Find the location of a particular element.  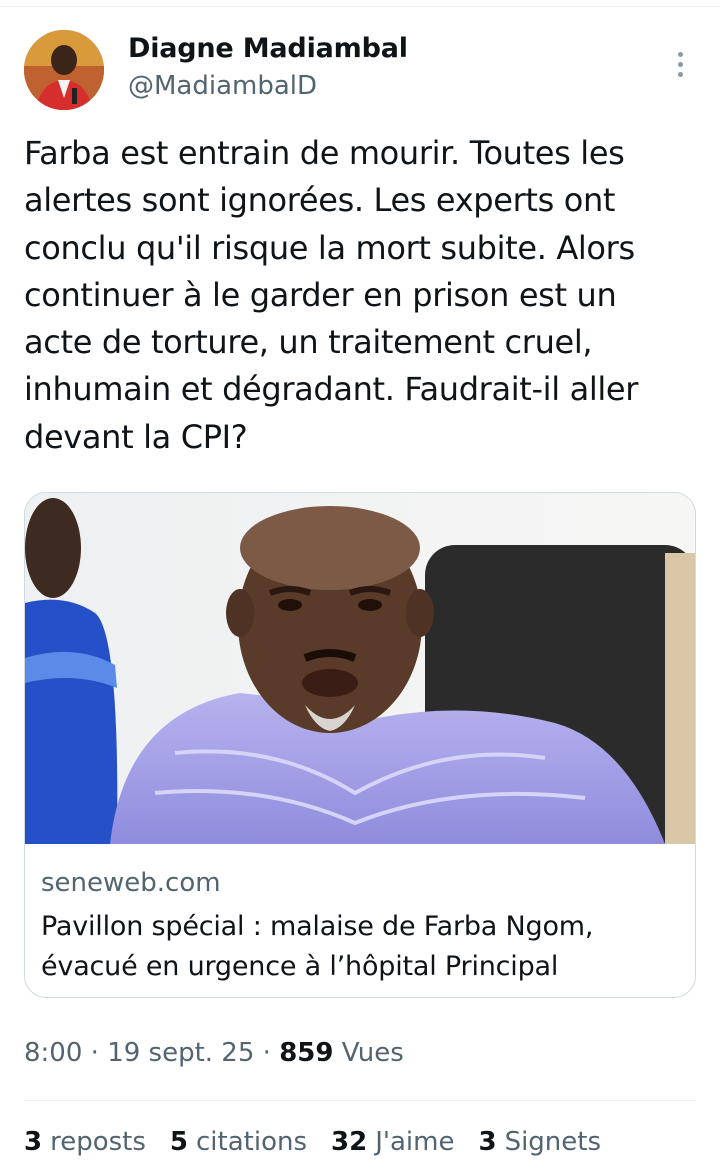

likes-count: 32 is located at coordinates (349, 1142).